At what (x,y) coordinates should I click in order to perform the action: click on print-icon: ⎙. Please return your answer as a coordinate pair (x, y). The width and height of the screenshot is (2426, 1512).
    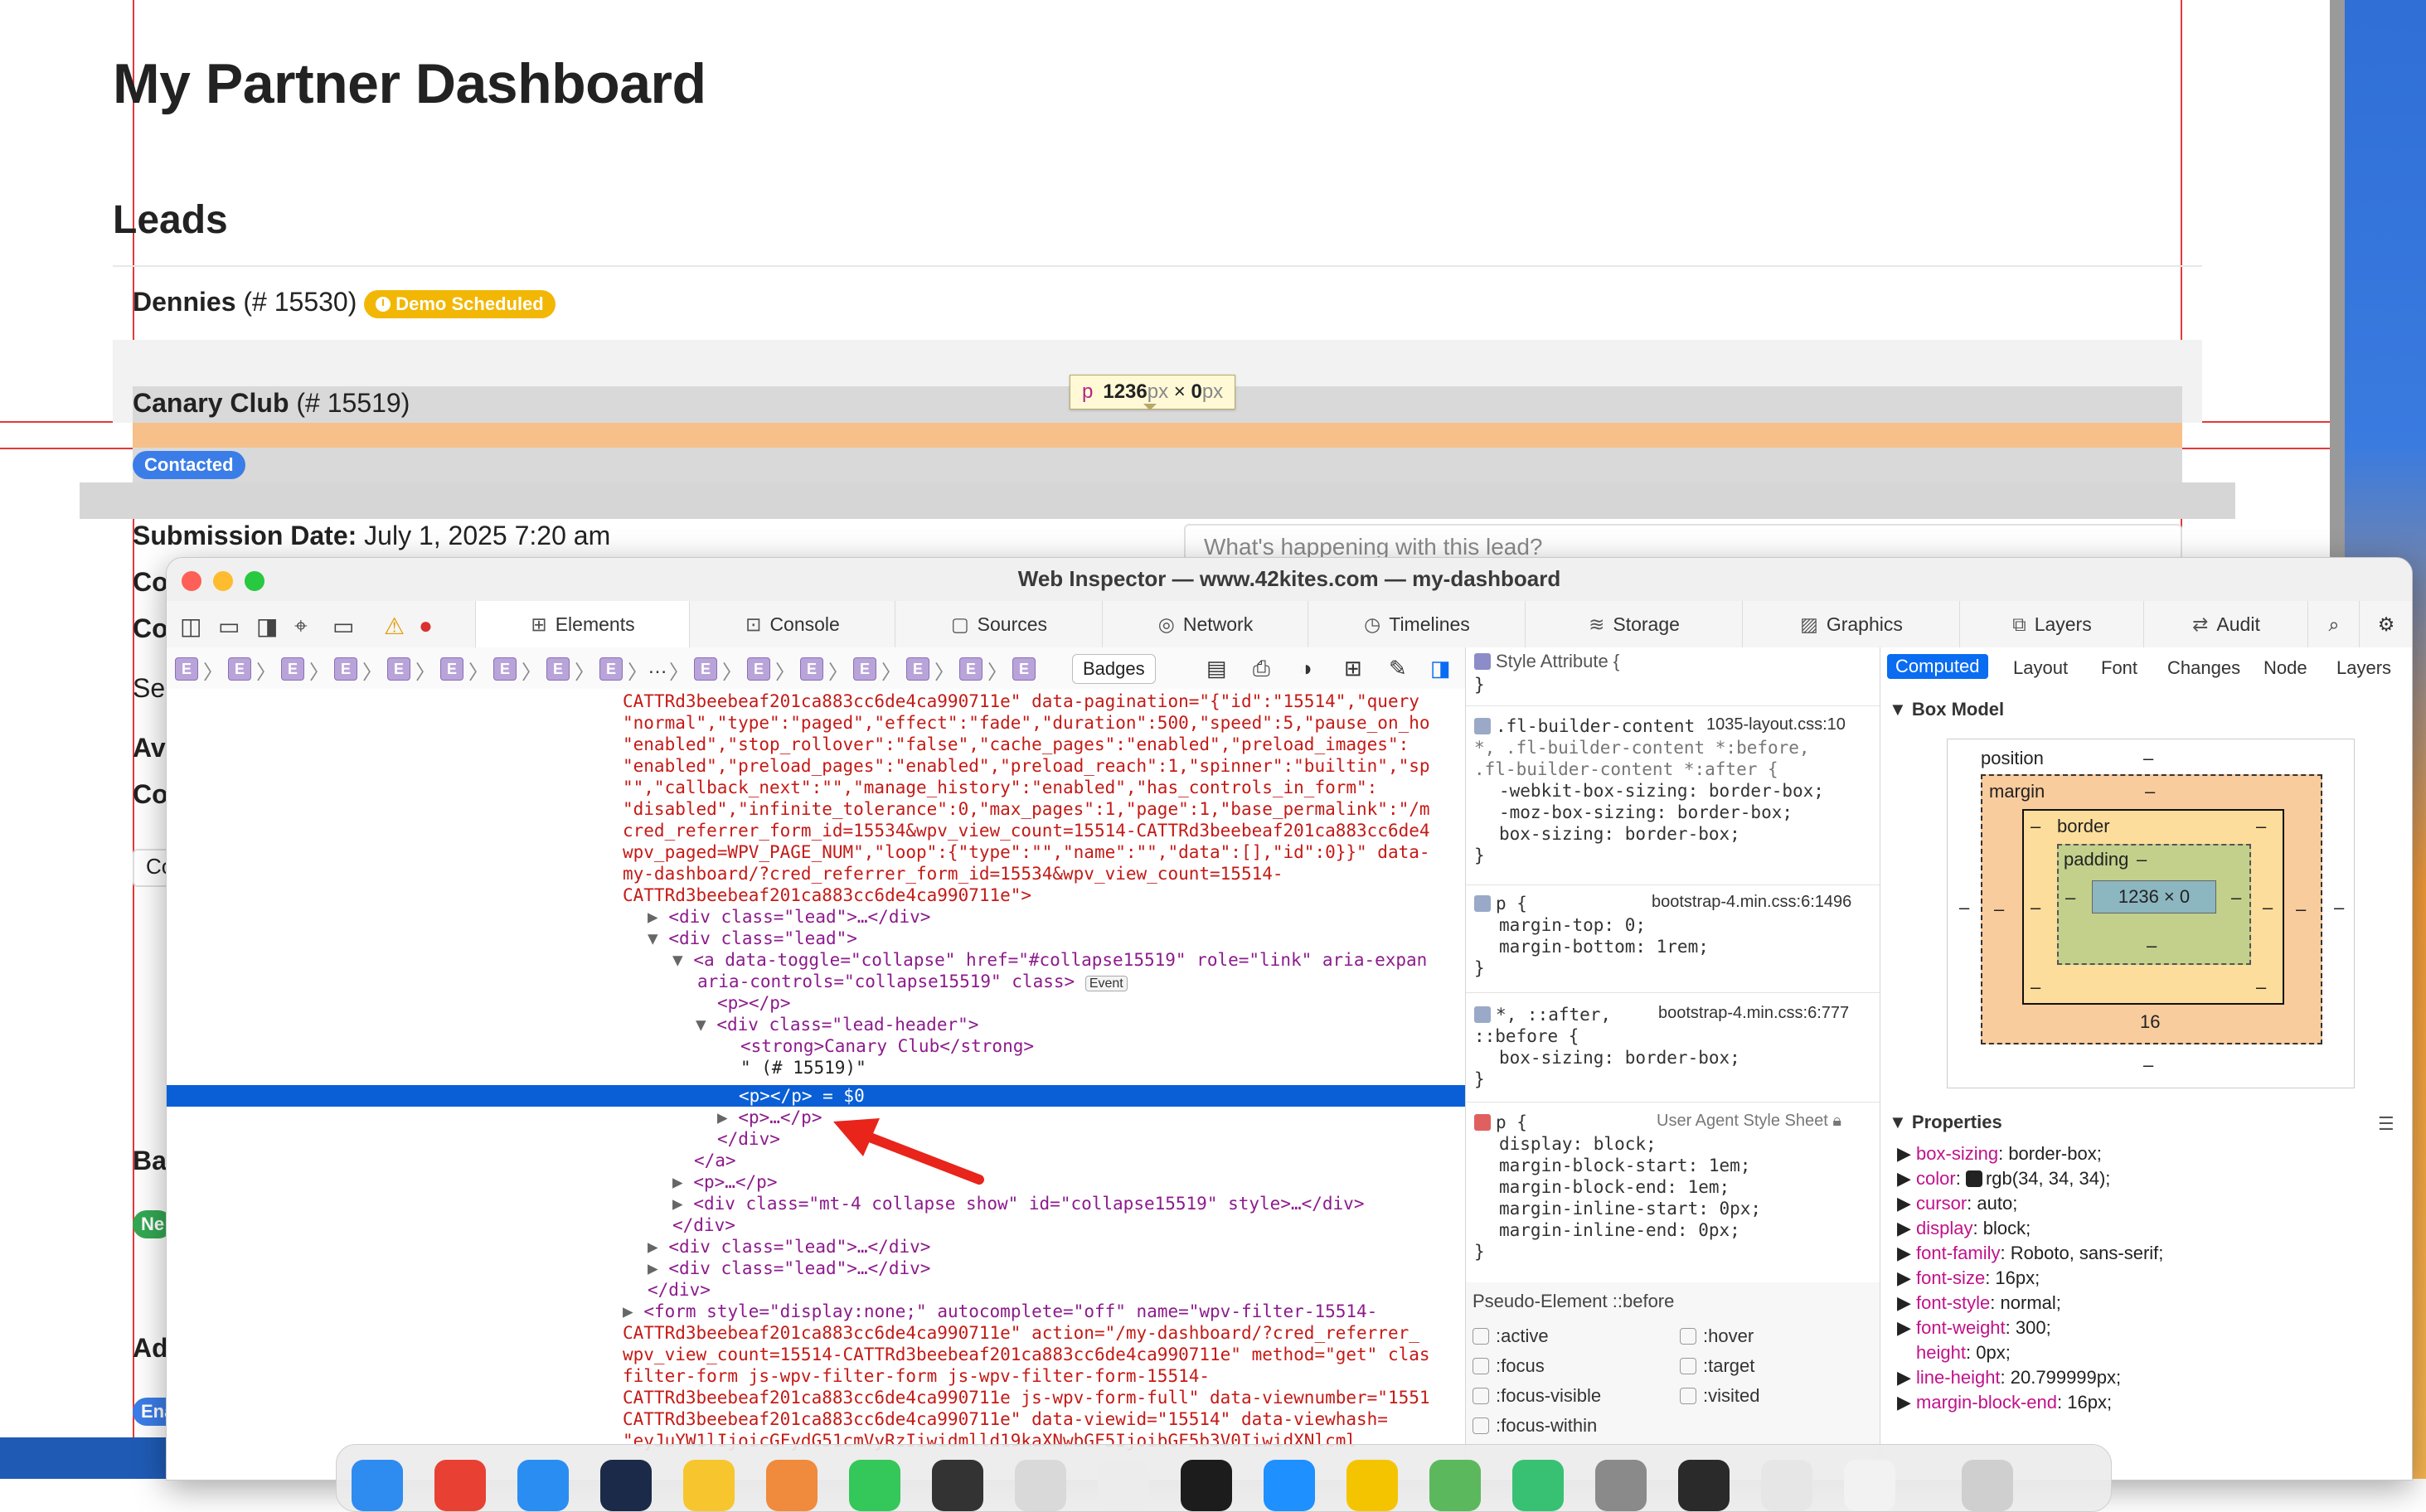
    Looking at the image, I should click on (1261, 669).